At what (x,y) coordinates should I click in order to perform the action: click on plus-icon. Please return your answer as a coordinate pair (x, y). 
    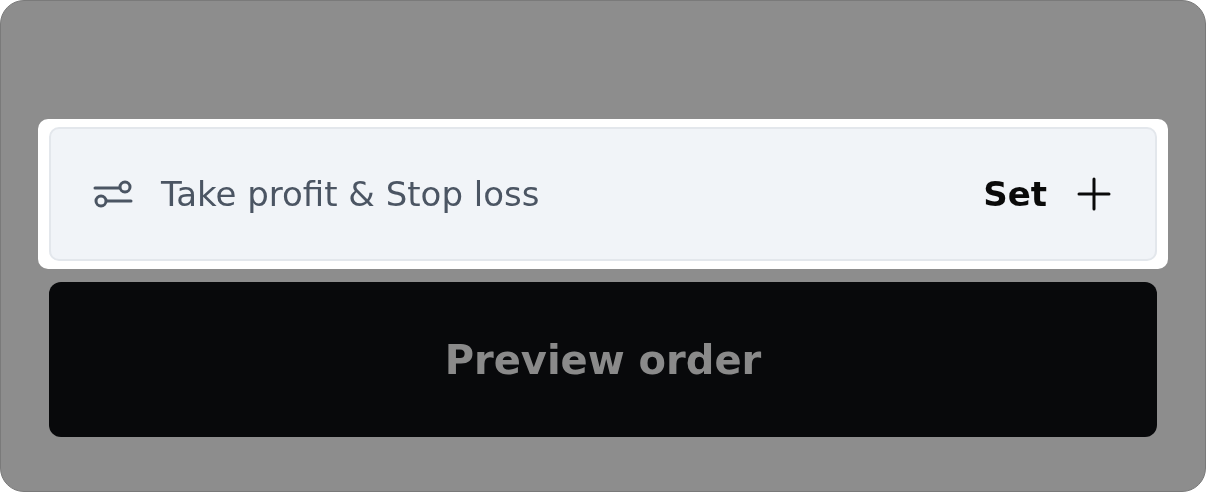
    Looking at the image, I should click on (1094, 194).